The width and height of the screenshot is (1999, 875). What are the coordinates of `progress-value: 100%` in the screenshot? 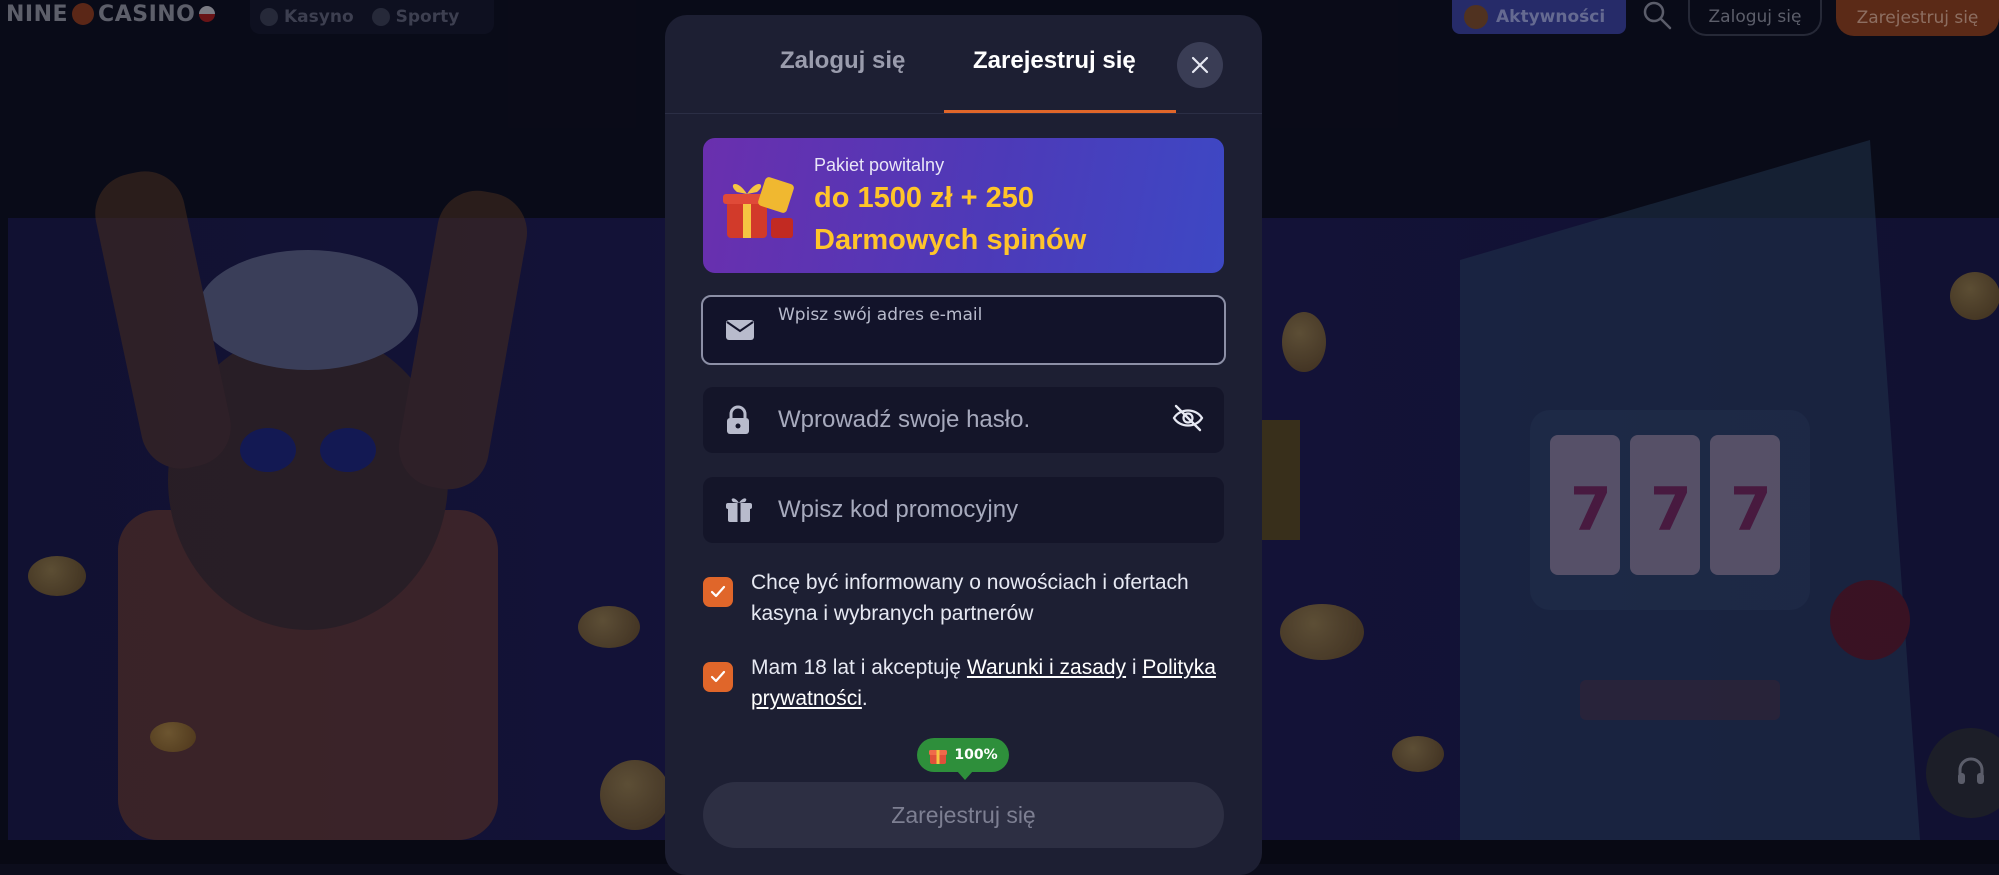 It's located at (975, 755).